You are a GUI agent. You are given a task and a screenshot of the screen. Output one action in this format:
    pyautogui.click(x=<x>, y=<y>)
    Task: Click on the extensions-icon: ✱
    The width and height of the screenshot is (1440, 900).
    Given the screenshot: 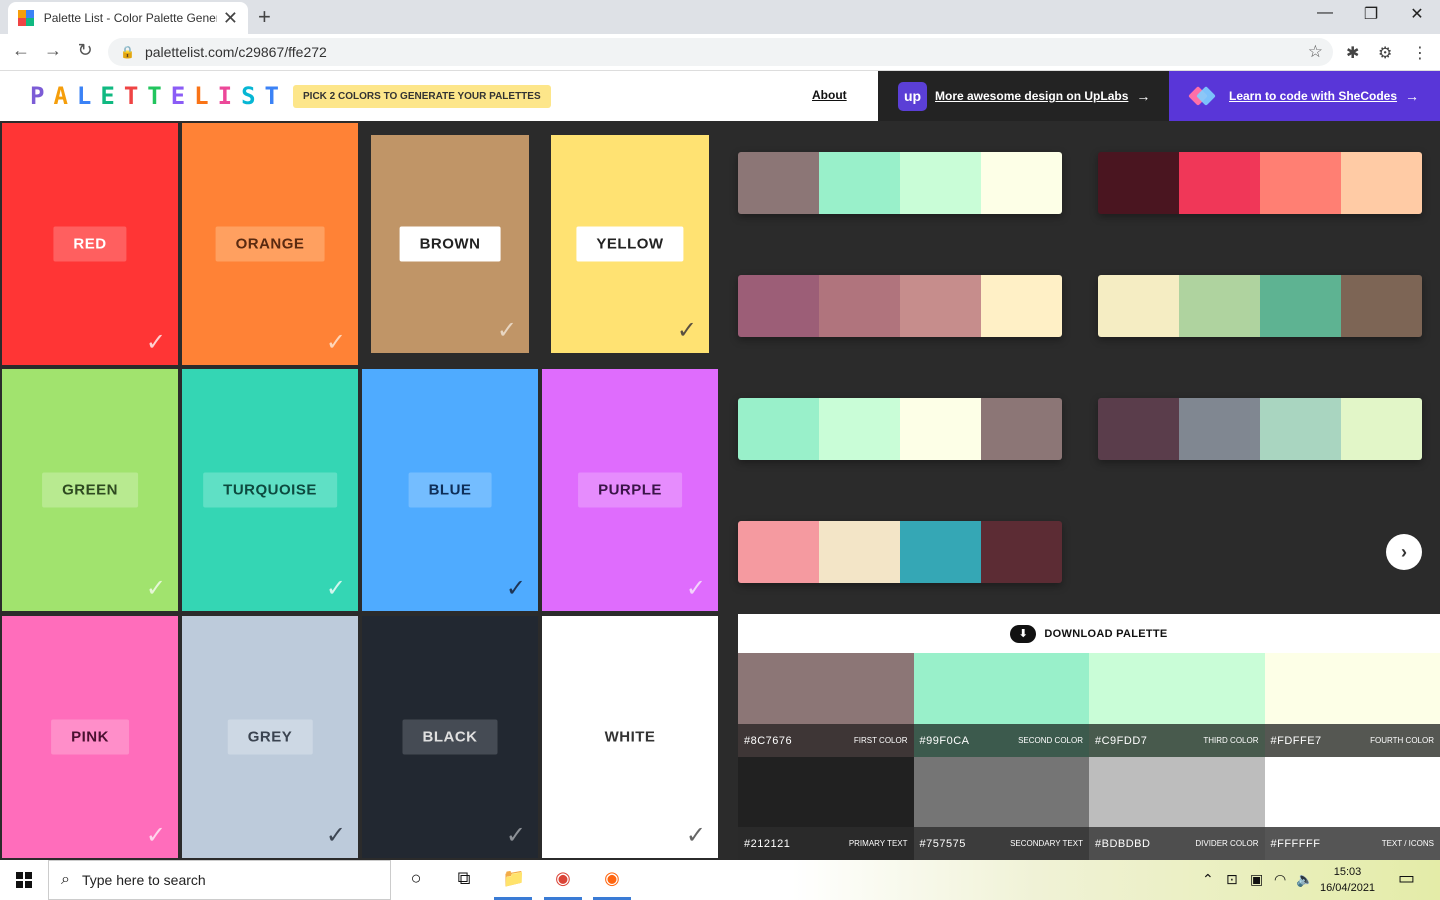 What is the action you would take?
    pyautogui.click(x=1352, y=53)
    